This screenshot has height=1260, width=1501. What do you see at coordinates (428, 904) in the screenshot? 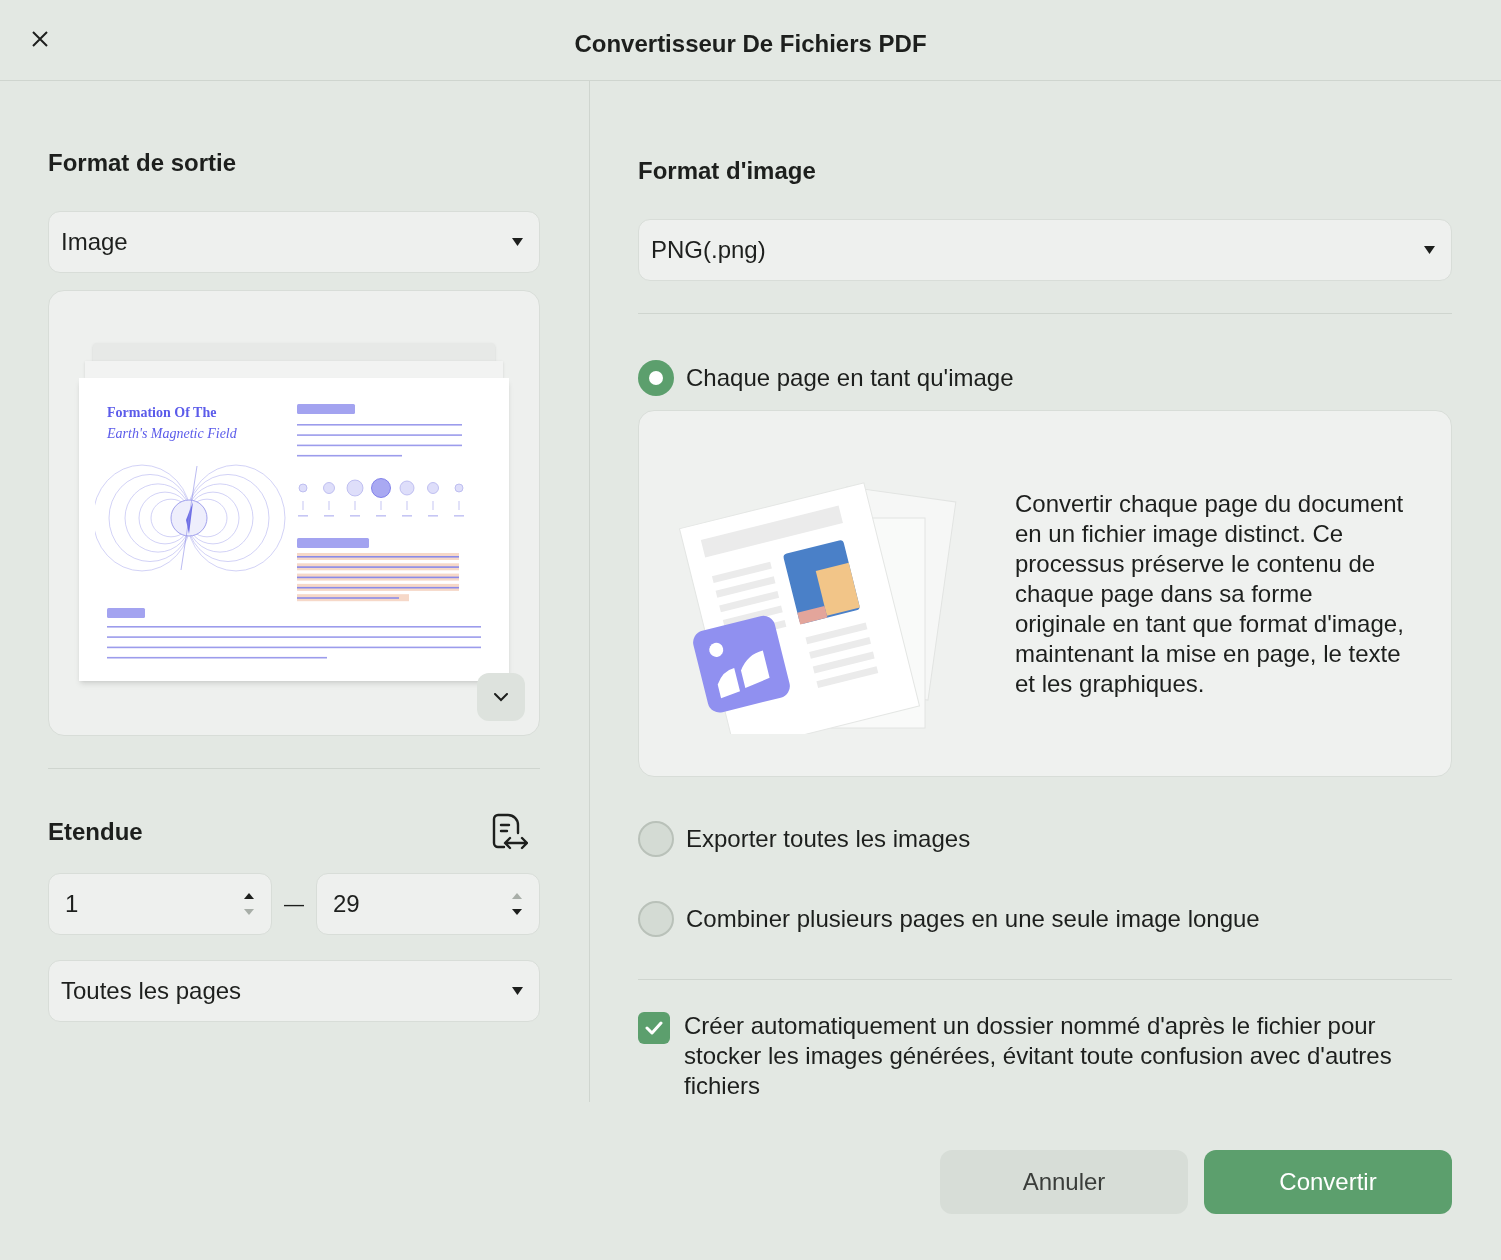
I see `number-field: 29` at bounding box center [428, 904].